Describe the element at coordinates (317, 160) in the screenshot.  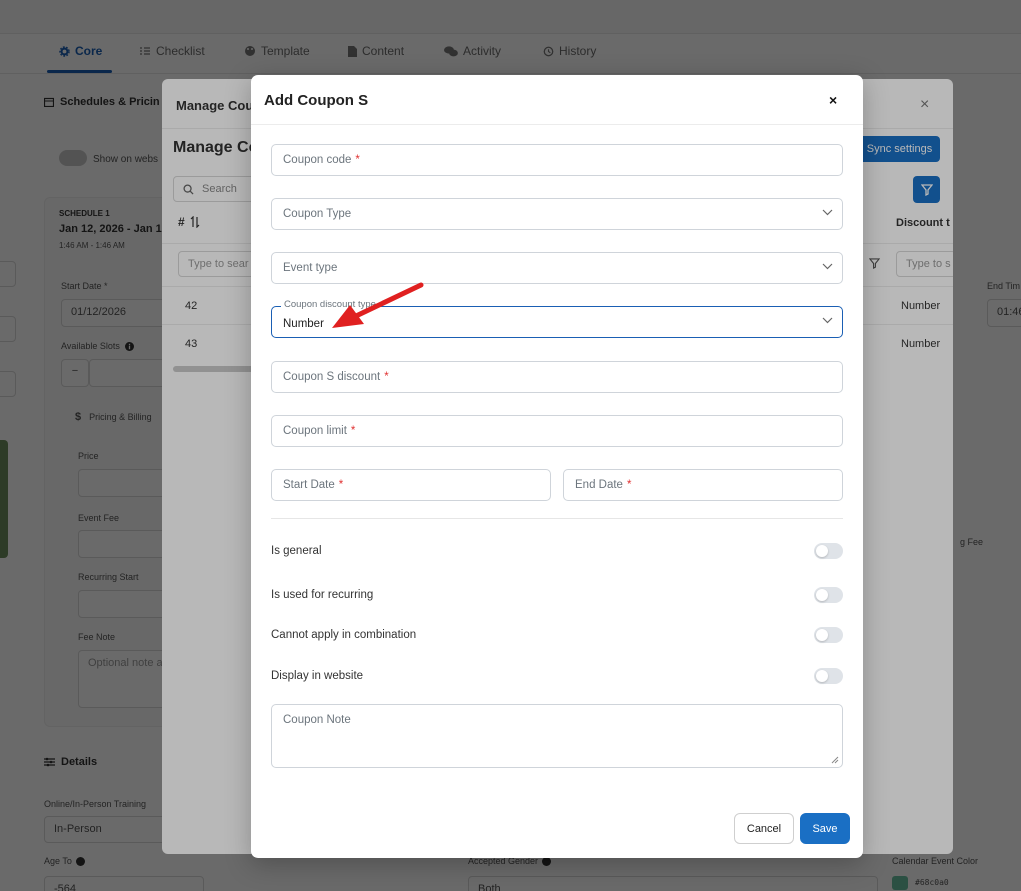
I see `coupon-code-placeholder: Coupon code` at that location.